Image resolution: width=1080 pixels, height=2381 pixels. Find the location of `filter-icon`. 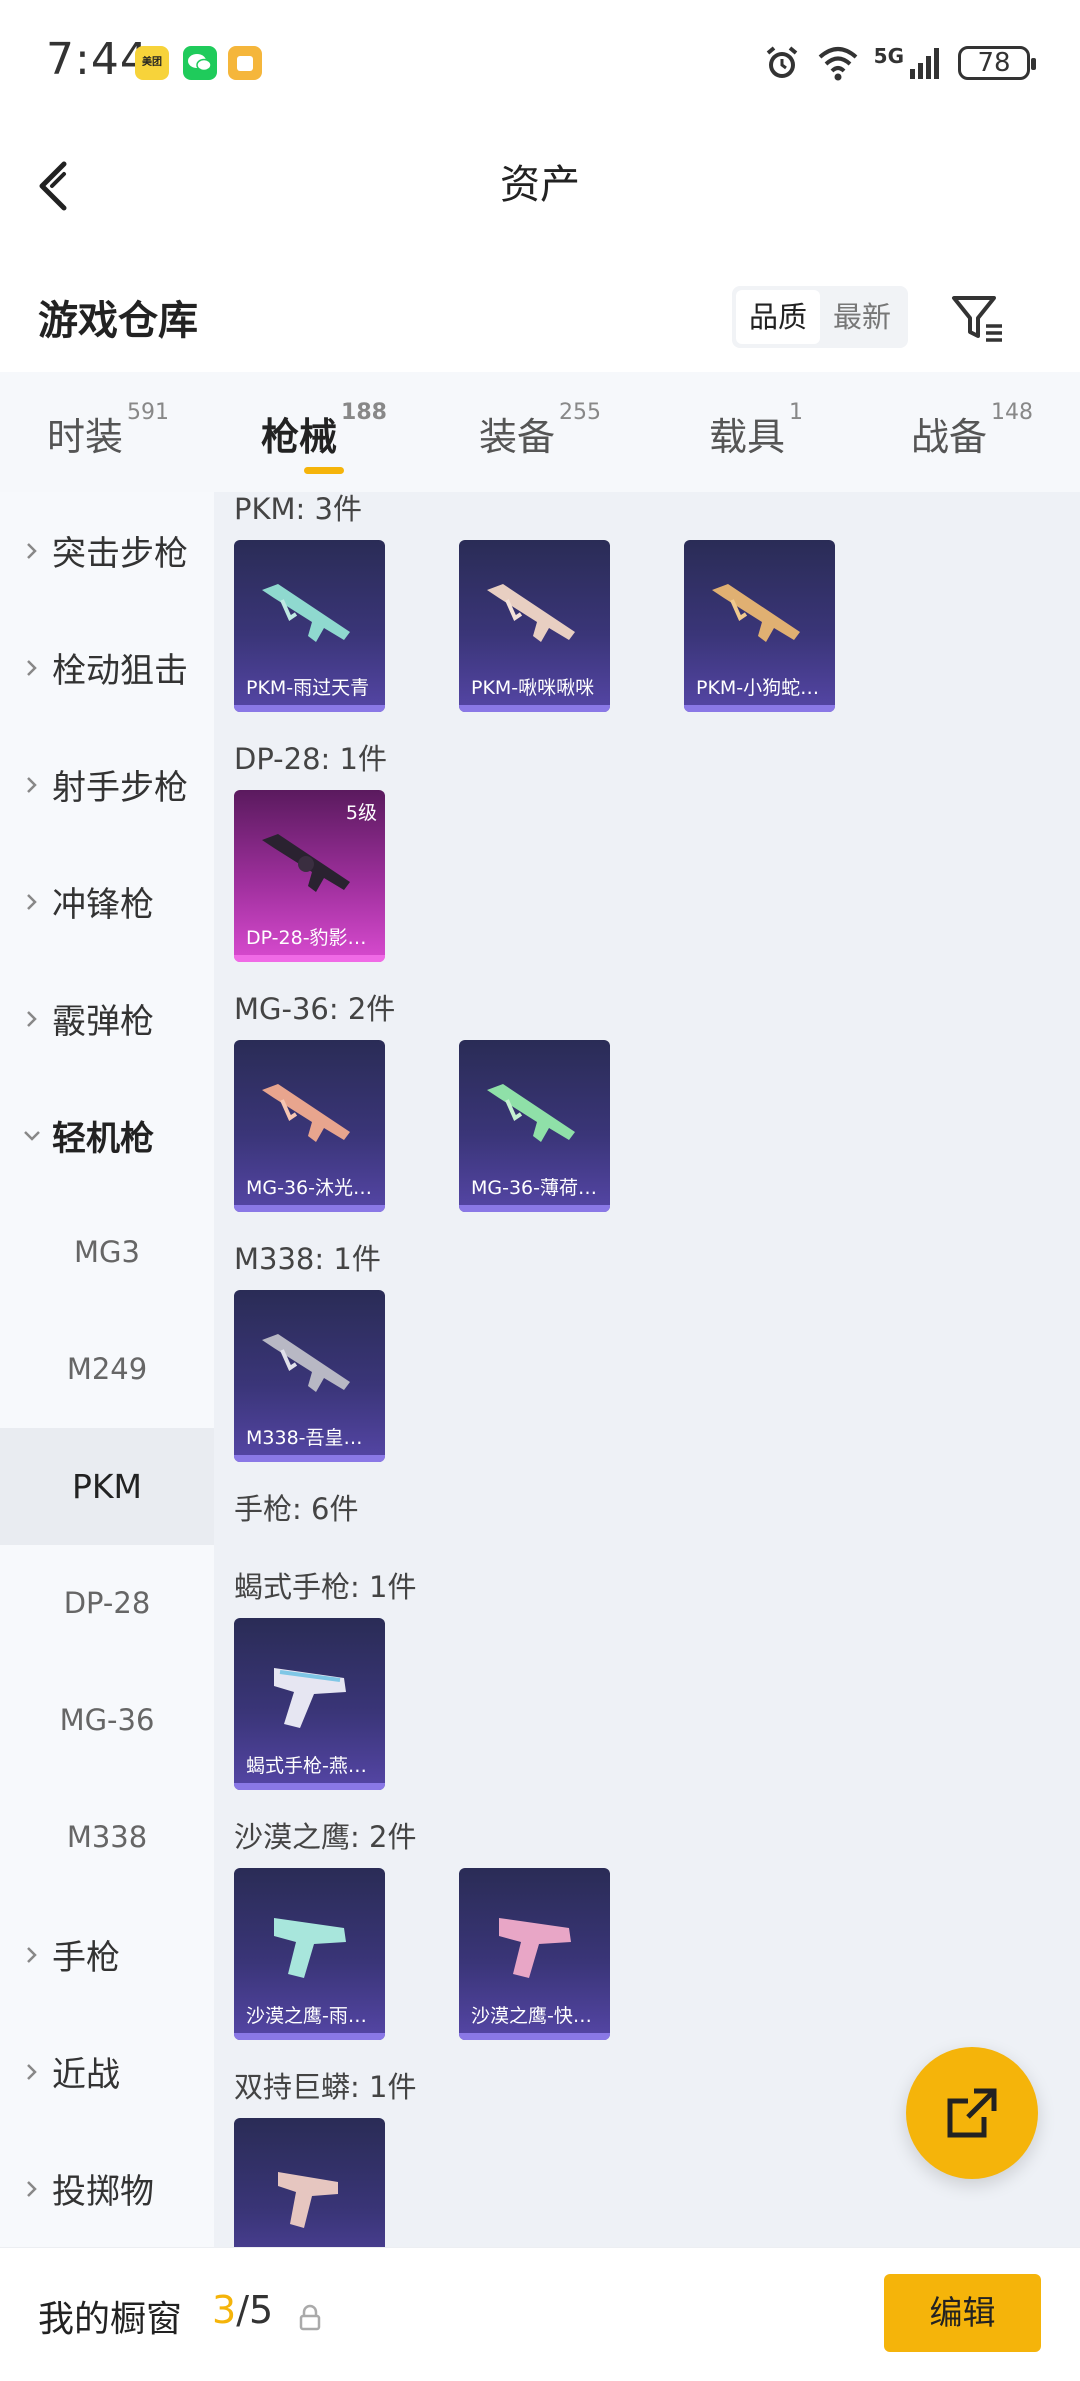

filter-icon is located at coordinates (977, 319).